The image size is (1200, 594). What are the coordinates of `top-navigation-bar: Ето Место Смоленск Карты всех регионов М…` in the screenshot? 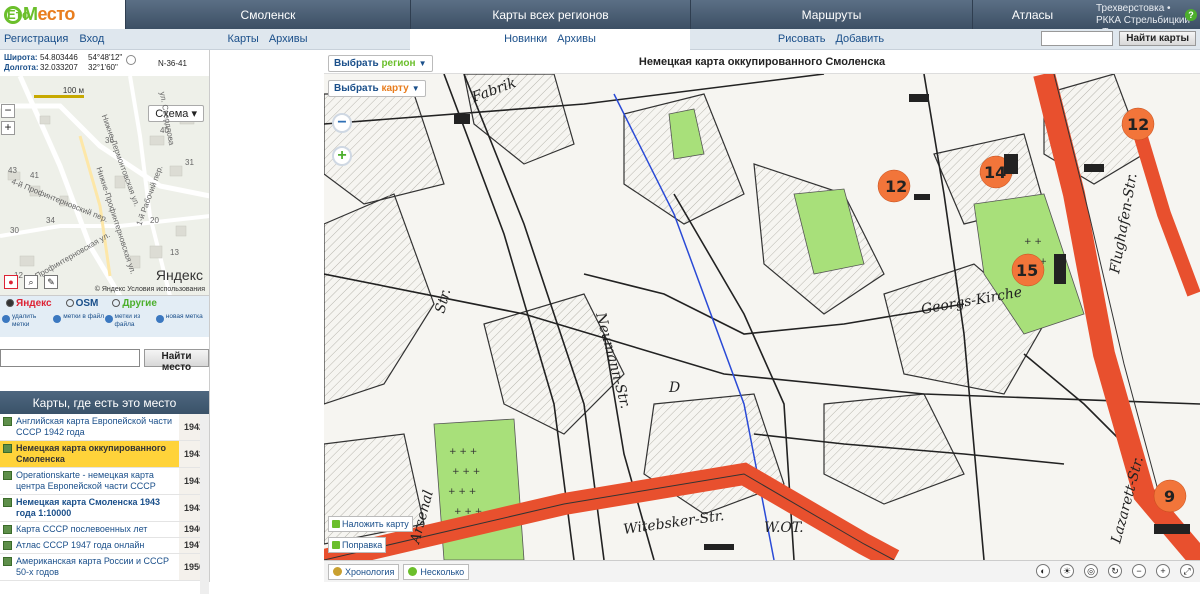 It's located at (600, 19).